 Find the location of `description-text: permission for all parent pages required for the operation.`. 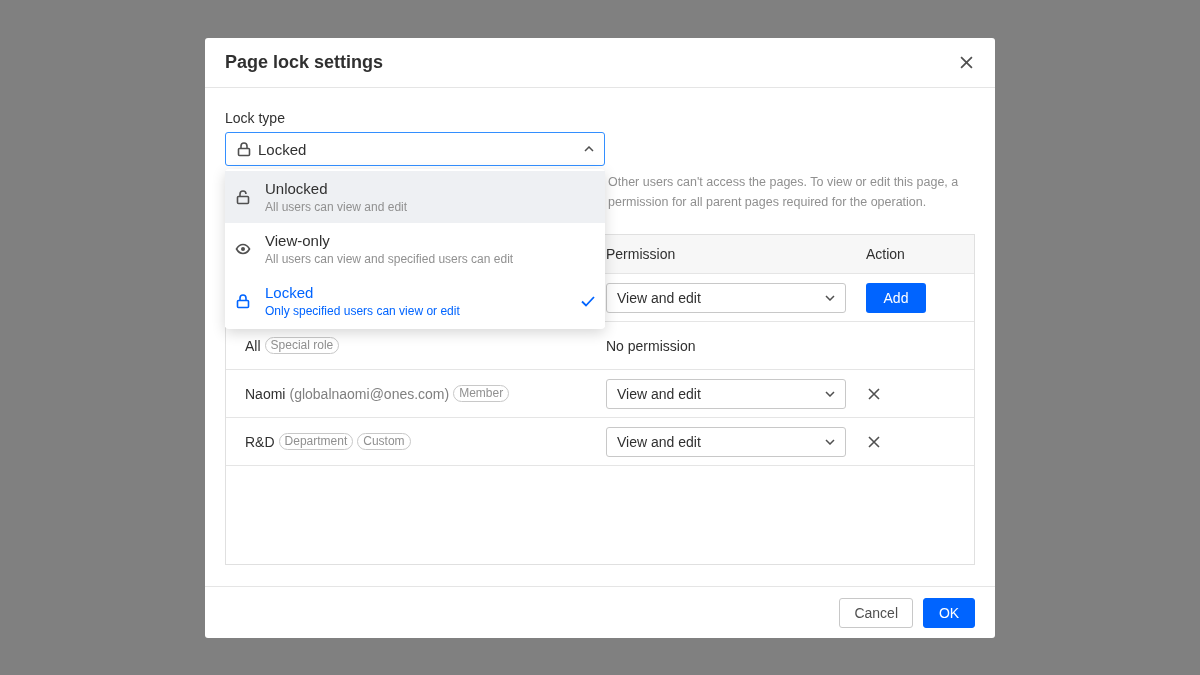

description-text: permission for all parent pages required for the operation. is located at coordinates (768, 202).